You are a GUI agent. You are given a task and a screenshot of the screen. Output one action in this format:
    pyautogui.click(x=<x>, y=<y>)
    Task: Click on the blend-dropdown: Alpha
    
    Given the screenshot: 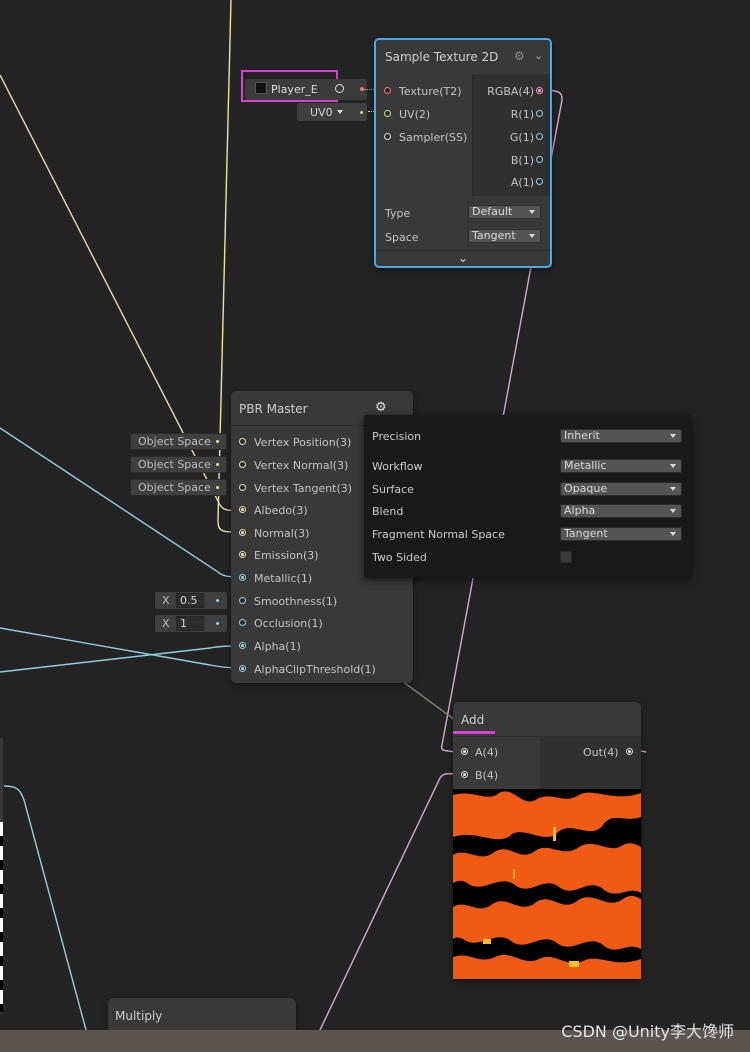 What is the action you would take?
    pyautogui.click(x=621, y=511)
    